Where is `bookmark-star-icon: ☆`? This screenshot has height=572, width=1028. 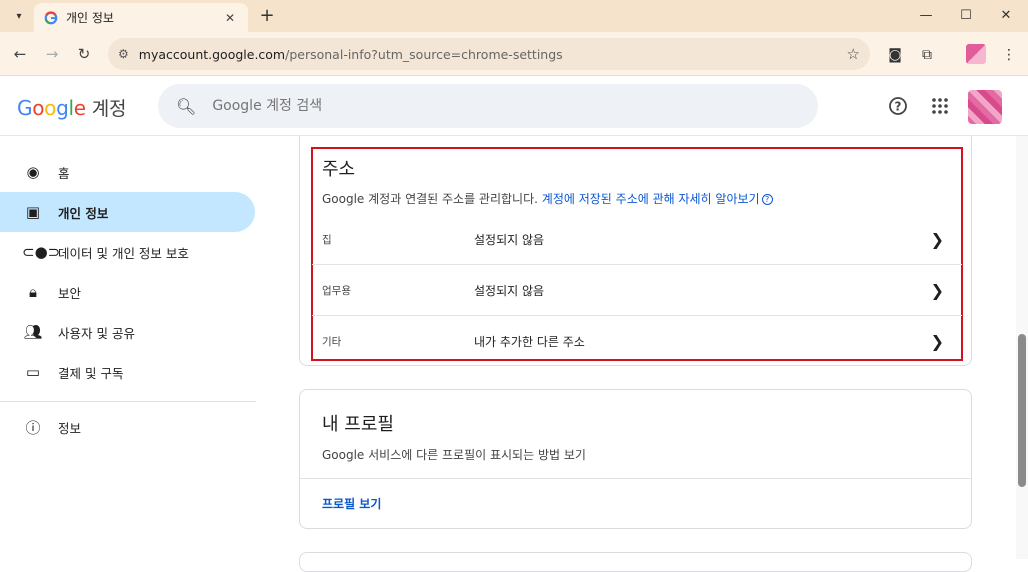
bookmark-star-icon: ☆ is located at coordinates (853, 54).